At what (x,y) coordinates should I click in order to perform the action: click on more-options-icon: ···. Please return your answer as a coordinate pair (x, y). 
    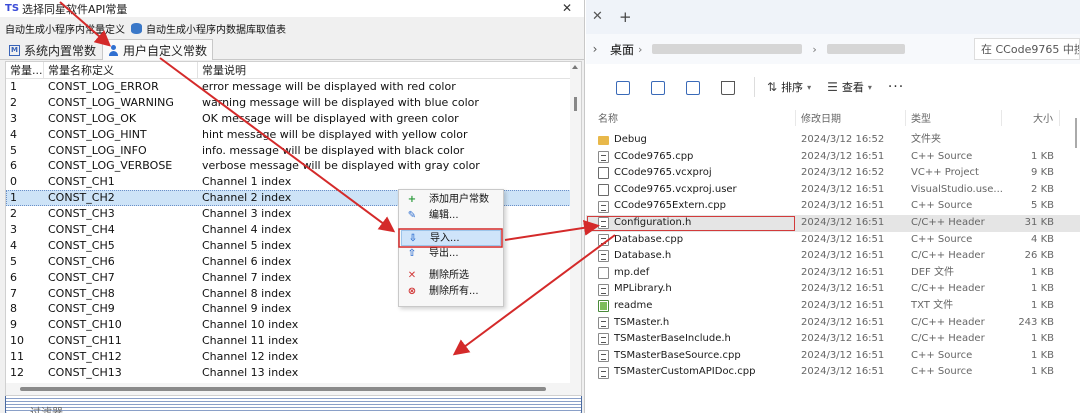
    Looking at the image, I should click on (896, 87).